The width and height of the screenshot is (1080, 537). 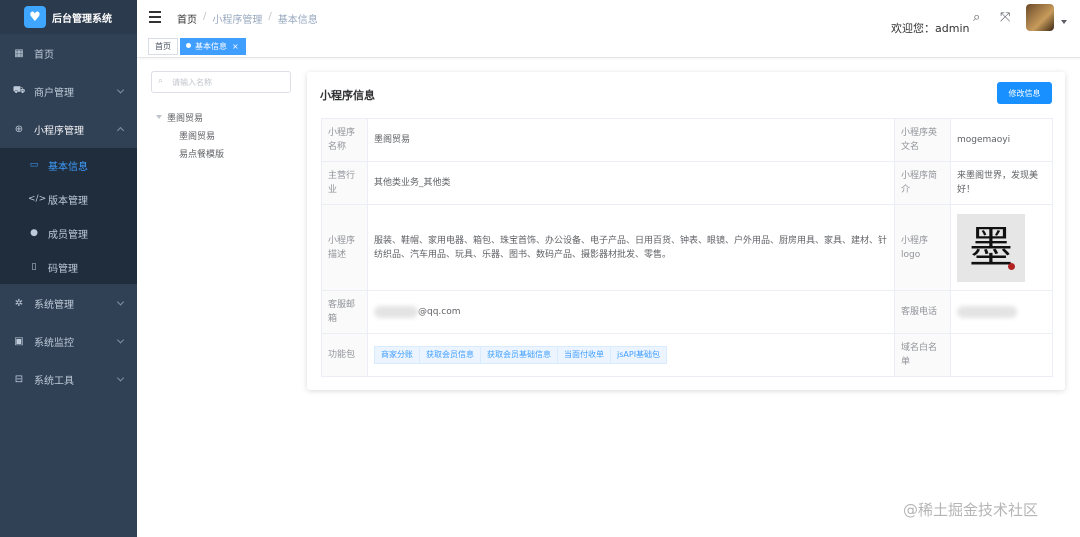 What do you see at coordinates (59, 131) in the screenshot?
I see `sidebar-item-label: 小程序管理` at bounding box center [59, 131].